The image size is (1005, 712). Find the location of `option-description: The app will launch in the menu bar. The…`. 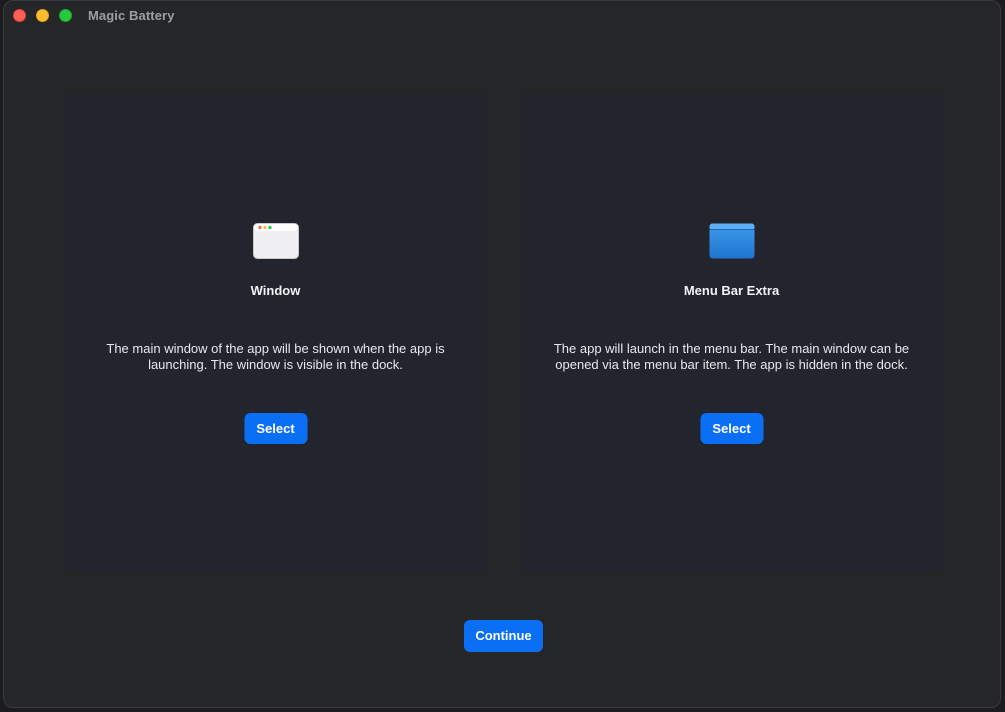

option-description: The app will launch in the menu bar. The… is located at coordinates (731, 356).